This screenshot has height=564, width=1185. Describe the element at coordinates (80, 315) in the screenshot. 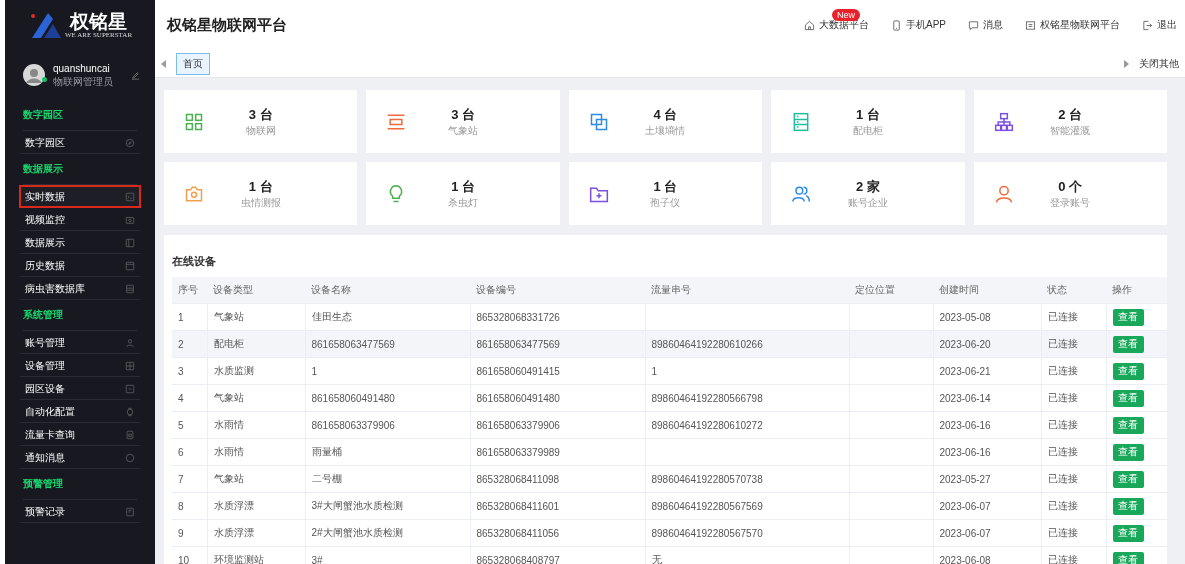

I see `menu-section-title: 系统管理` at that location.